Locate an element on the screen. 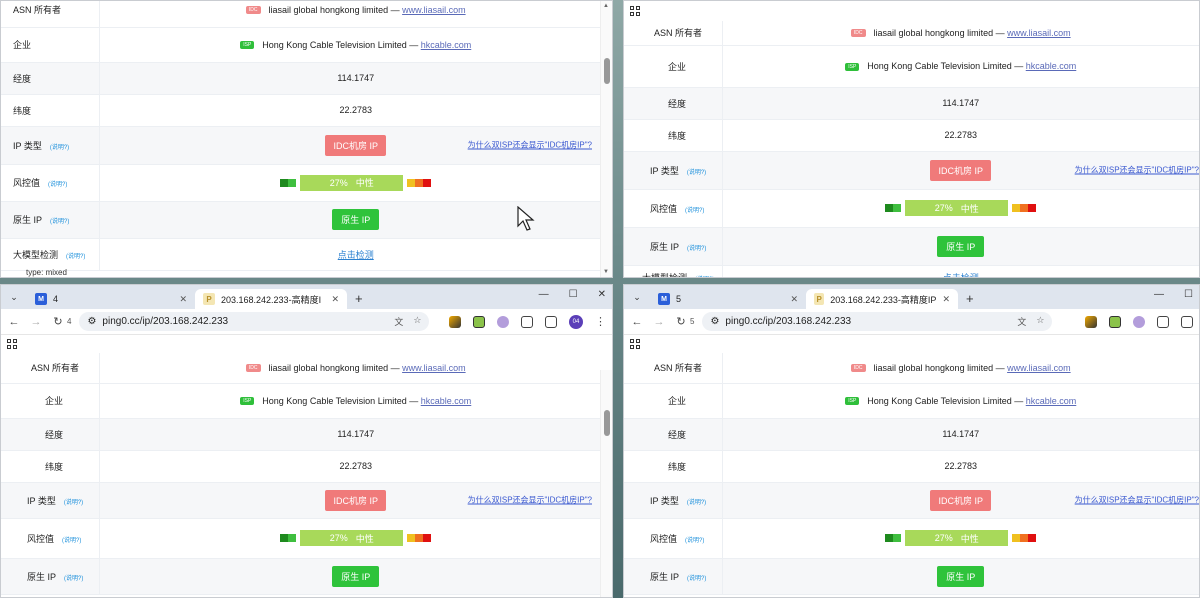 The height and width of the screenshot is (598, 1200). tab-inactive: M 5 ✕ is located at coordinates (728, 299).